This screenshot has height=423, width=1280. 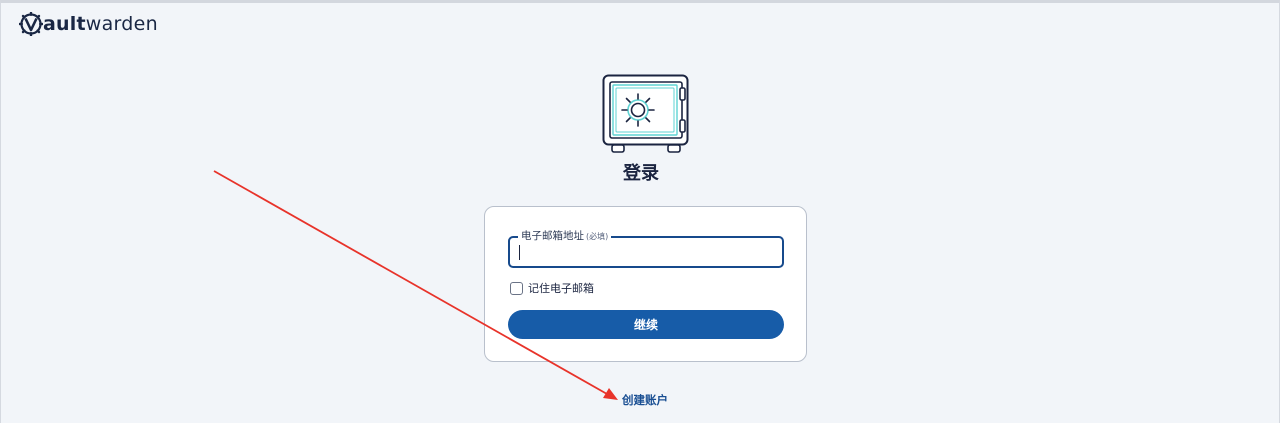 What do you see at coordinates (645, 113) in the screenshot?
I see `vault-safe-icon` at bounding box center [645, 113].